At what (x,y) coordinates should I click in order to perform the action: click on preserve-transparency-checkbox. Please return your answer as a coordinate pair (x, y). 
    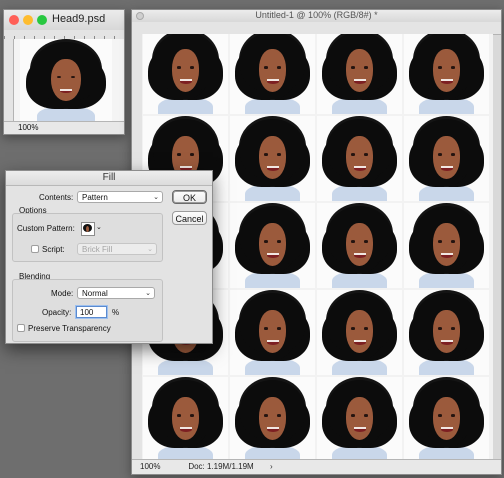
    Looking at the image, I should click on (21, 328).